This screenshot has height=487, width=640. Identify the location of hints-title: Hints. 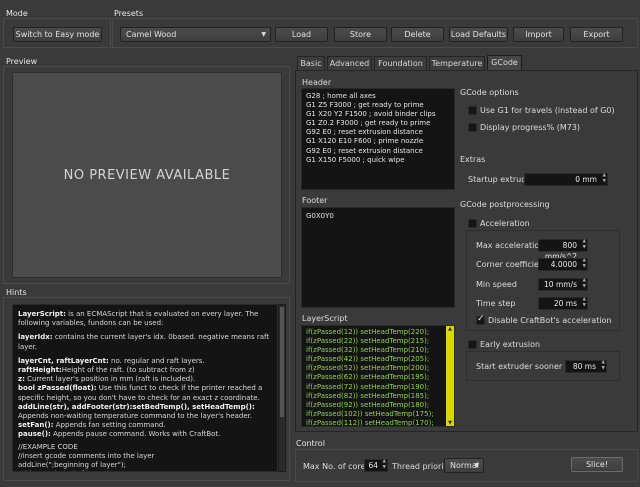
(16, 292).